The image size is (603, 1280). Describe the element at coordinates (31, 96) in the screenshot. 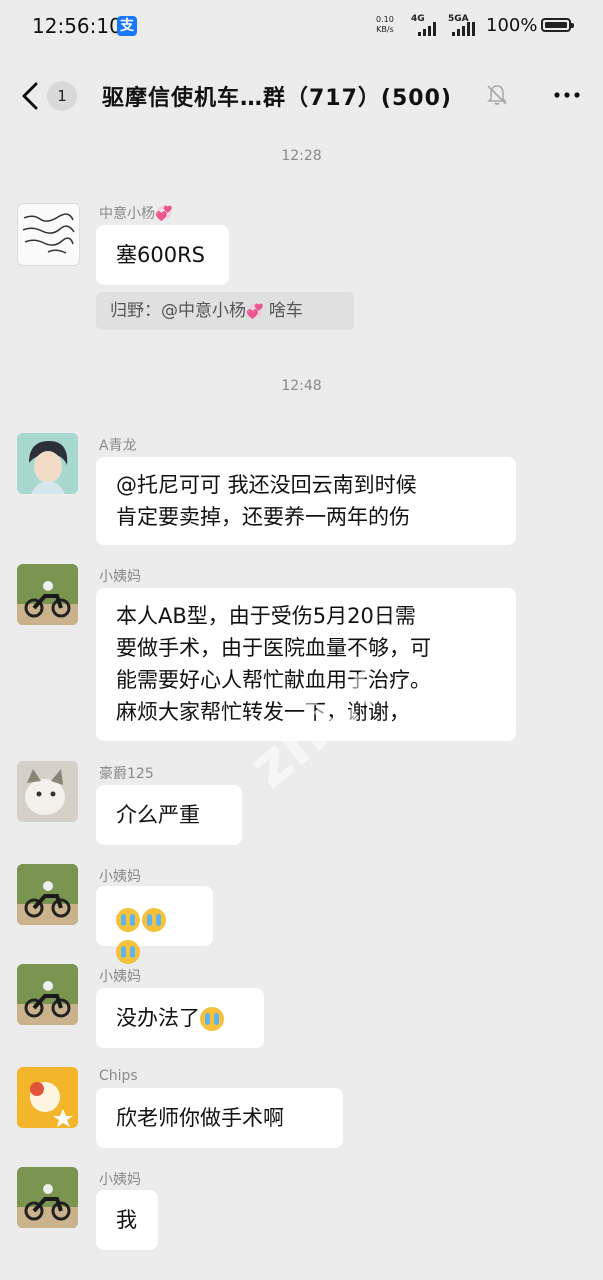

I see `back-chevron-icon` at that location.